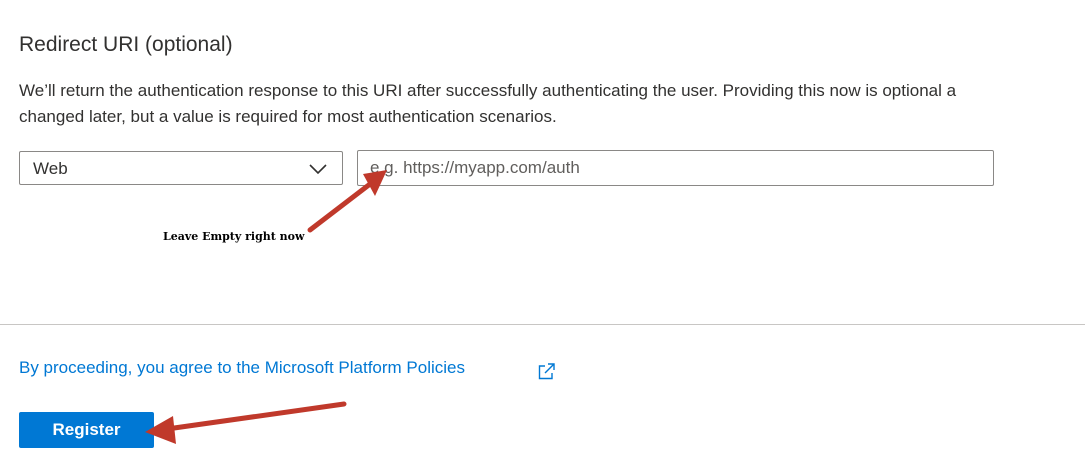  I want to click on annotation-note: Leave Empty right now, so click(234, 236).